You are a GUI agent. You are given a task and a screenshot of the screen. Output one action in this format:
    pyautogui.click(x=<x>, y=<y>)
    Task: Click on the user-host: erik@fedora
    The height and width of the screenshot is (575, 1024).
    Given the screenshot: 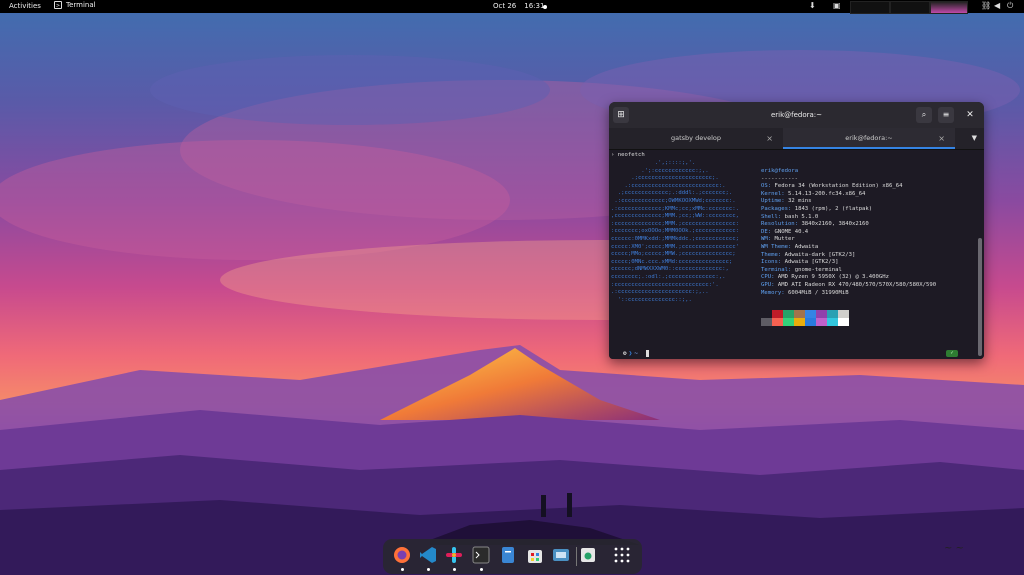 What is the action you would take?
    pyautogui.click(x=780, y=171)
    